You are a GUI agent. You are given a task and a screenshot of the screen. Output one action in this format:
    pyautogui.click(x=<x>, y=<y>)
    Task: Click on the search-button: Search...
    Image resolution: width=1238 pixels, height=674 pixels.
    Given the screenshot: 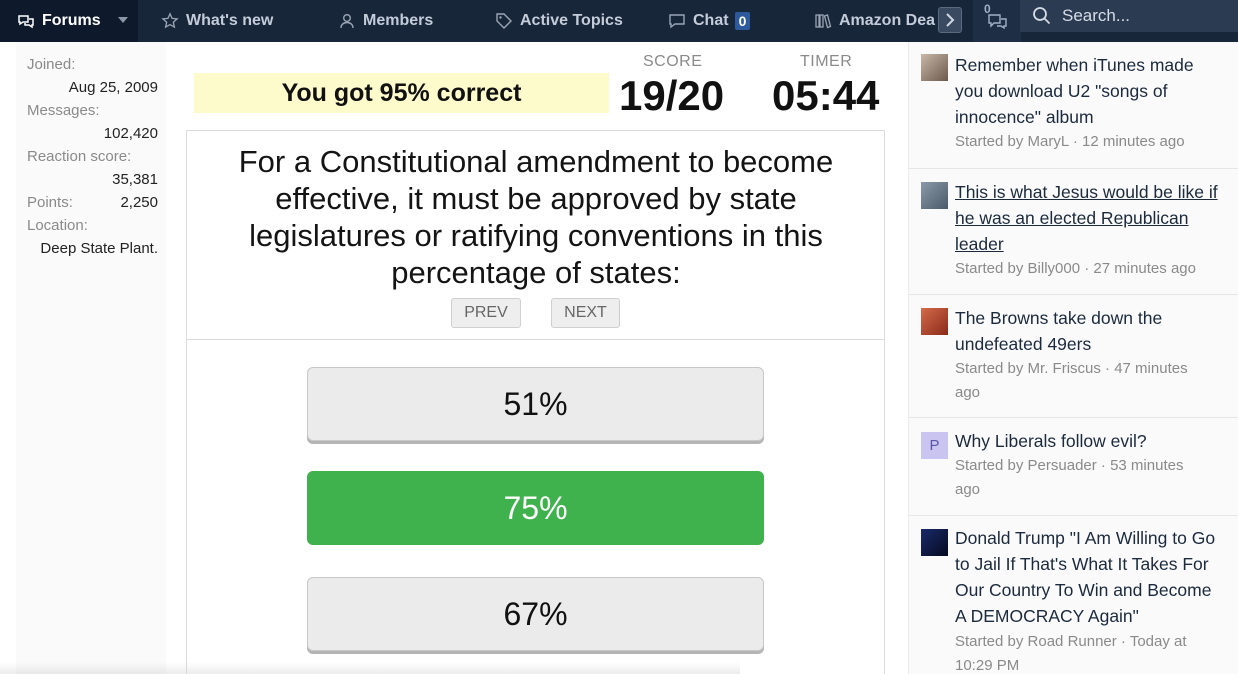 What is the action you would take?
    pyautogui.click(x=1129, y=16)
    